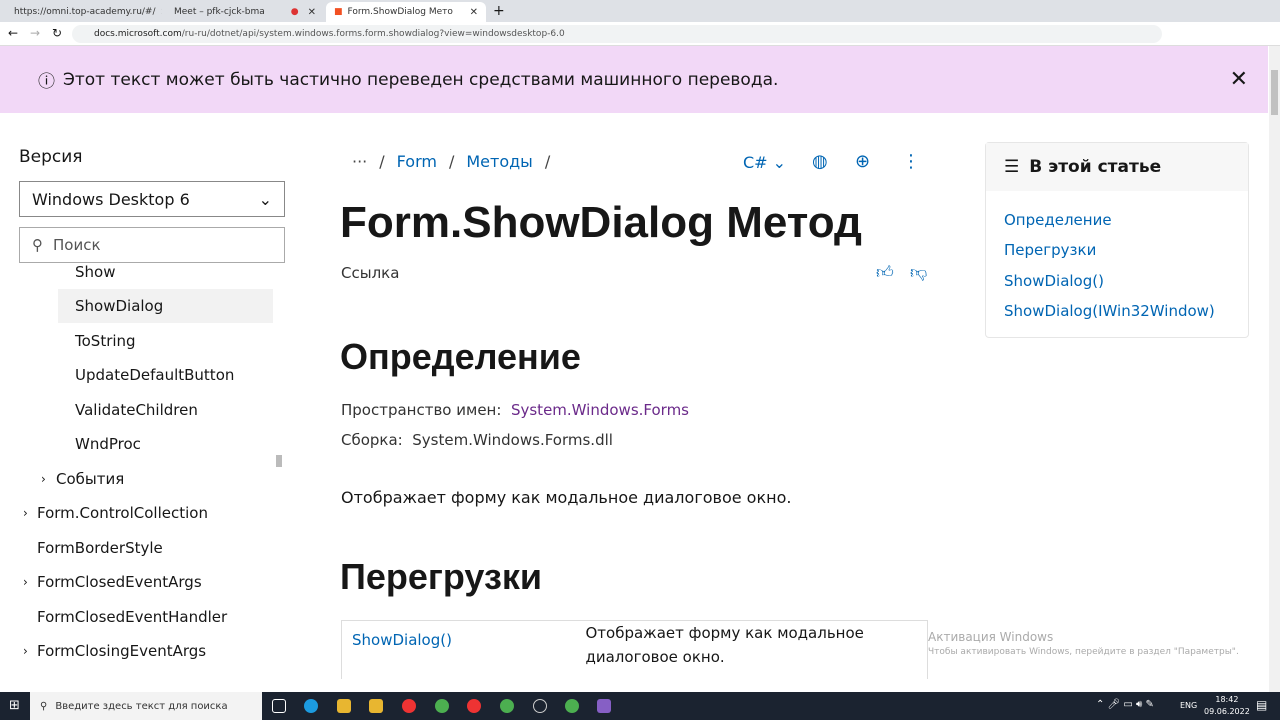 The image size is (1280, 720). Describe the element at coordinates (991, 637) in the screenshot. I see `watermark-title: Активация Windows` at that location.